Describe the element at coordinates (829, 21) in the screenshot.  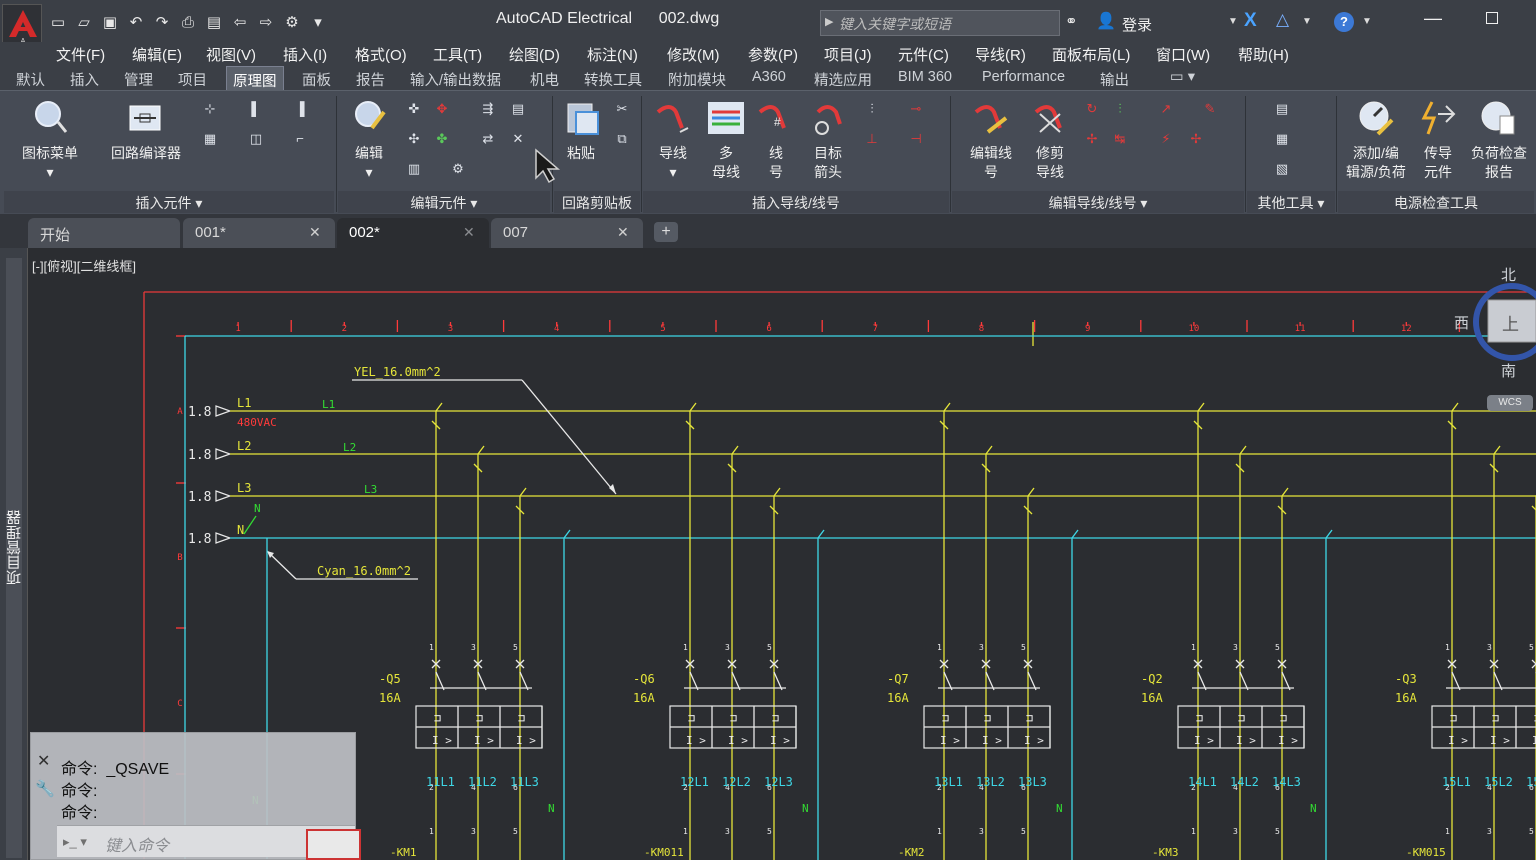
I see `search-expand-icon: ▶` at that location.